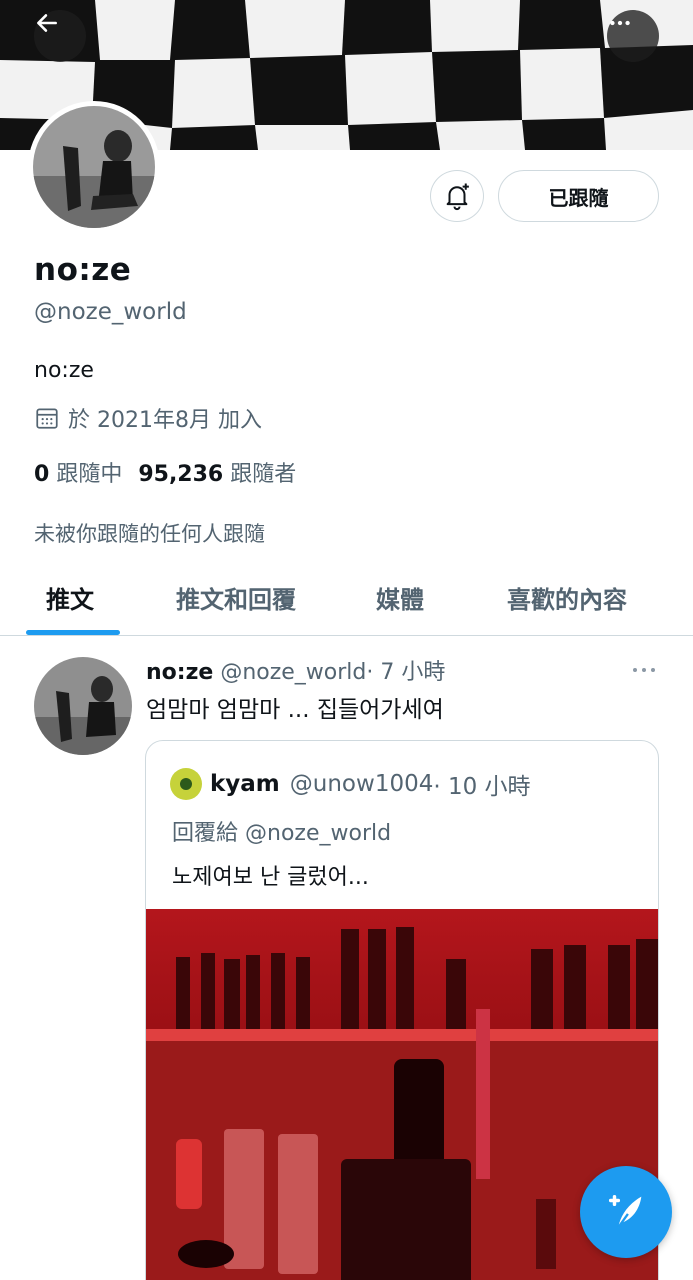 The image size is (693, 1280). Describe the element at coordinates (295, 710) in the screenshot. I see `tweet-text: 엄맘마 엄맘마 ... 집들어가세여` at that location.